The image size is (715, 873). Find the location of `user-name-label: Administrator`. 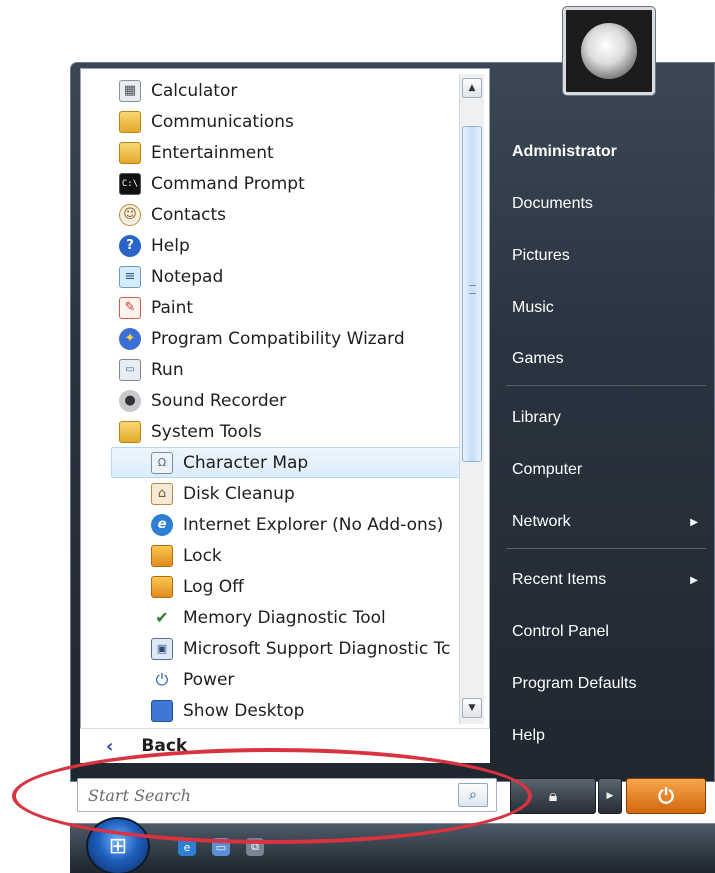

user-name-label: Administrator is located at coordinates (564, 151).